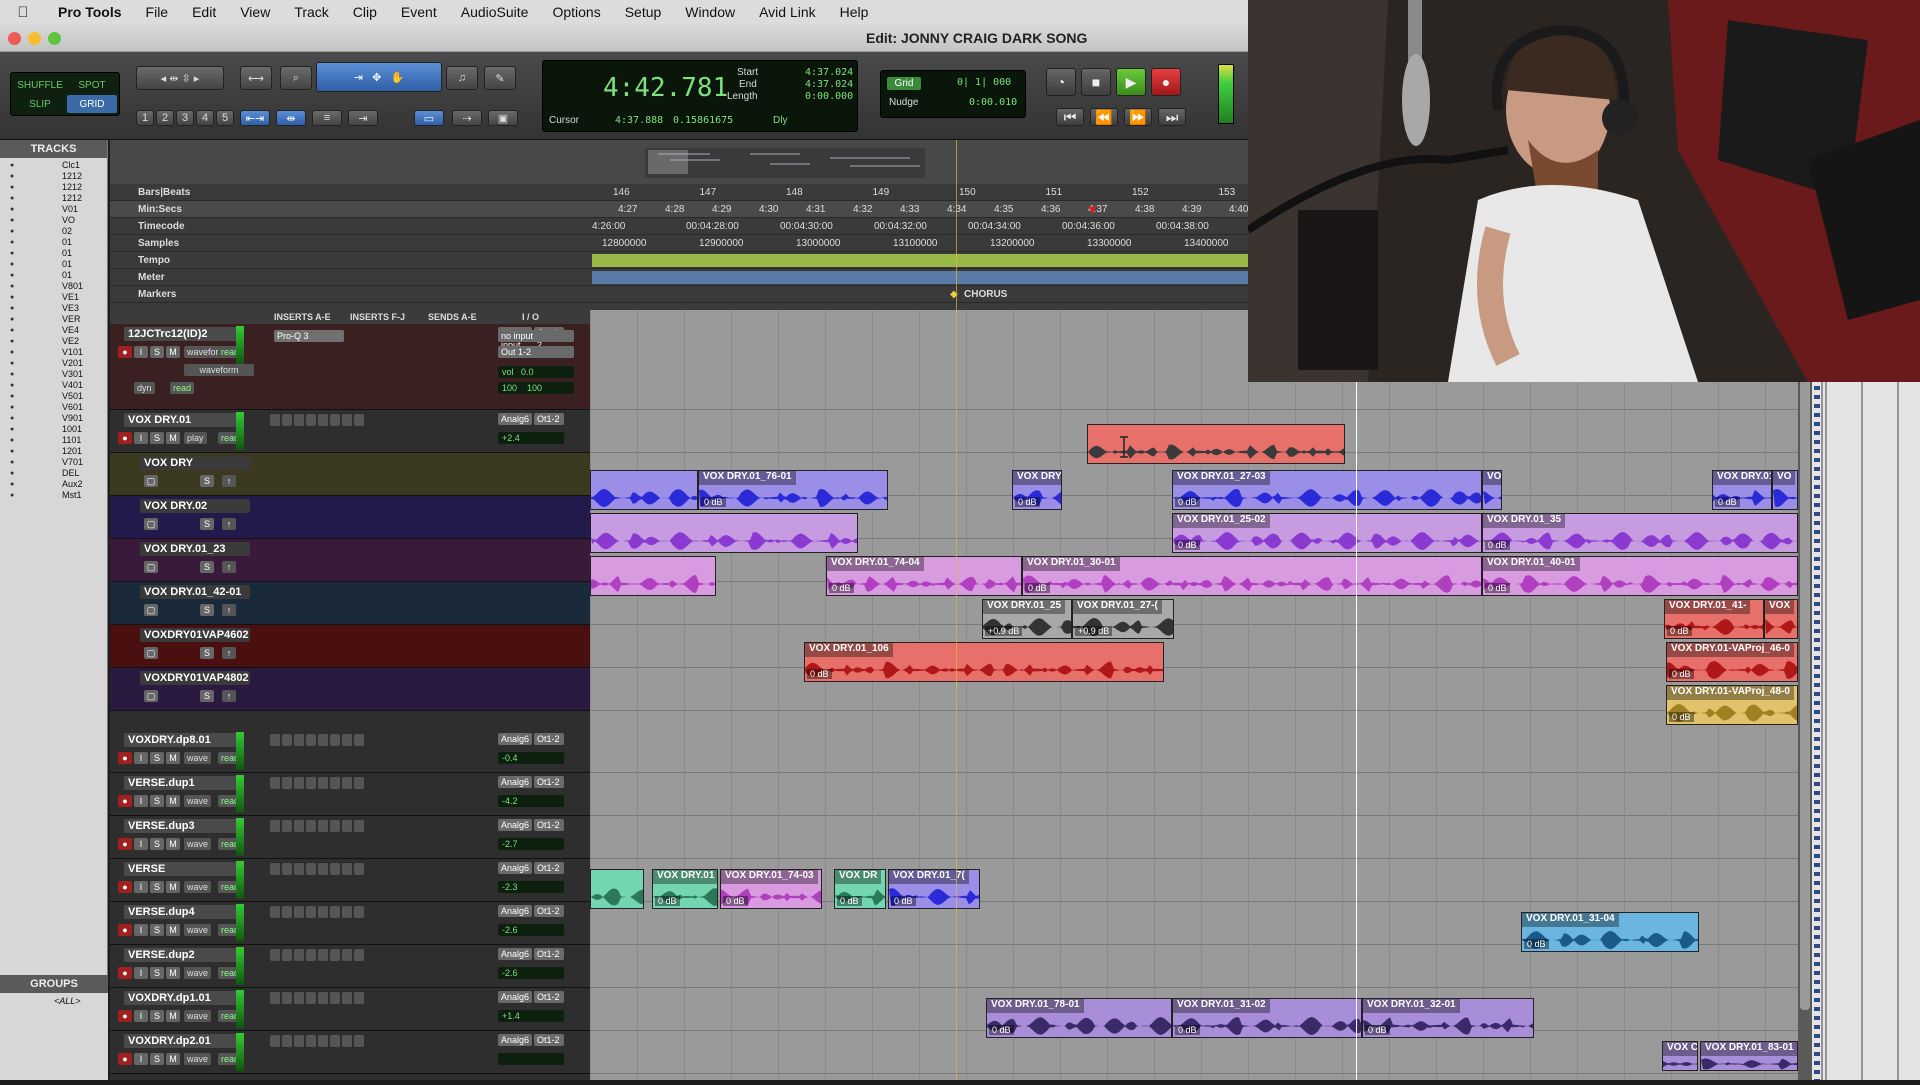 Image resolution: width=1920 pixels, height=1085 pixels. What do you see at coordinates (184, 420) in the screenshot?
I see `track-name: VOX DRY.01` at bounding box center [184, 420].